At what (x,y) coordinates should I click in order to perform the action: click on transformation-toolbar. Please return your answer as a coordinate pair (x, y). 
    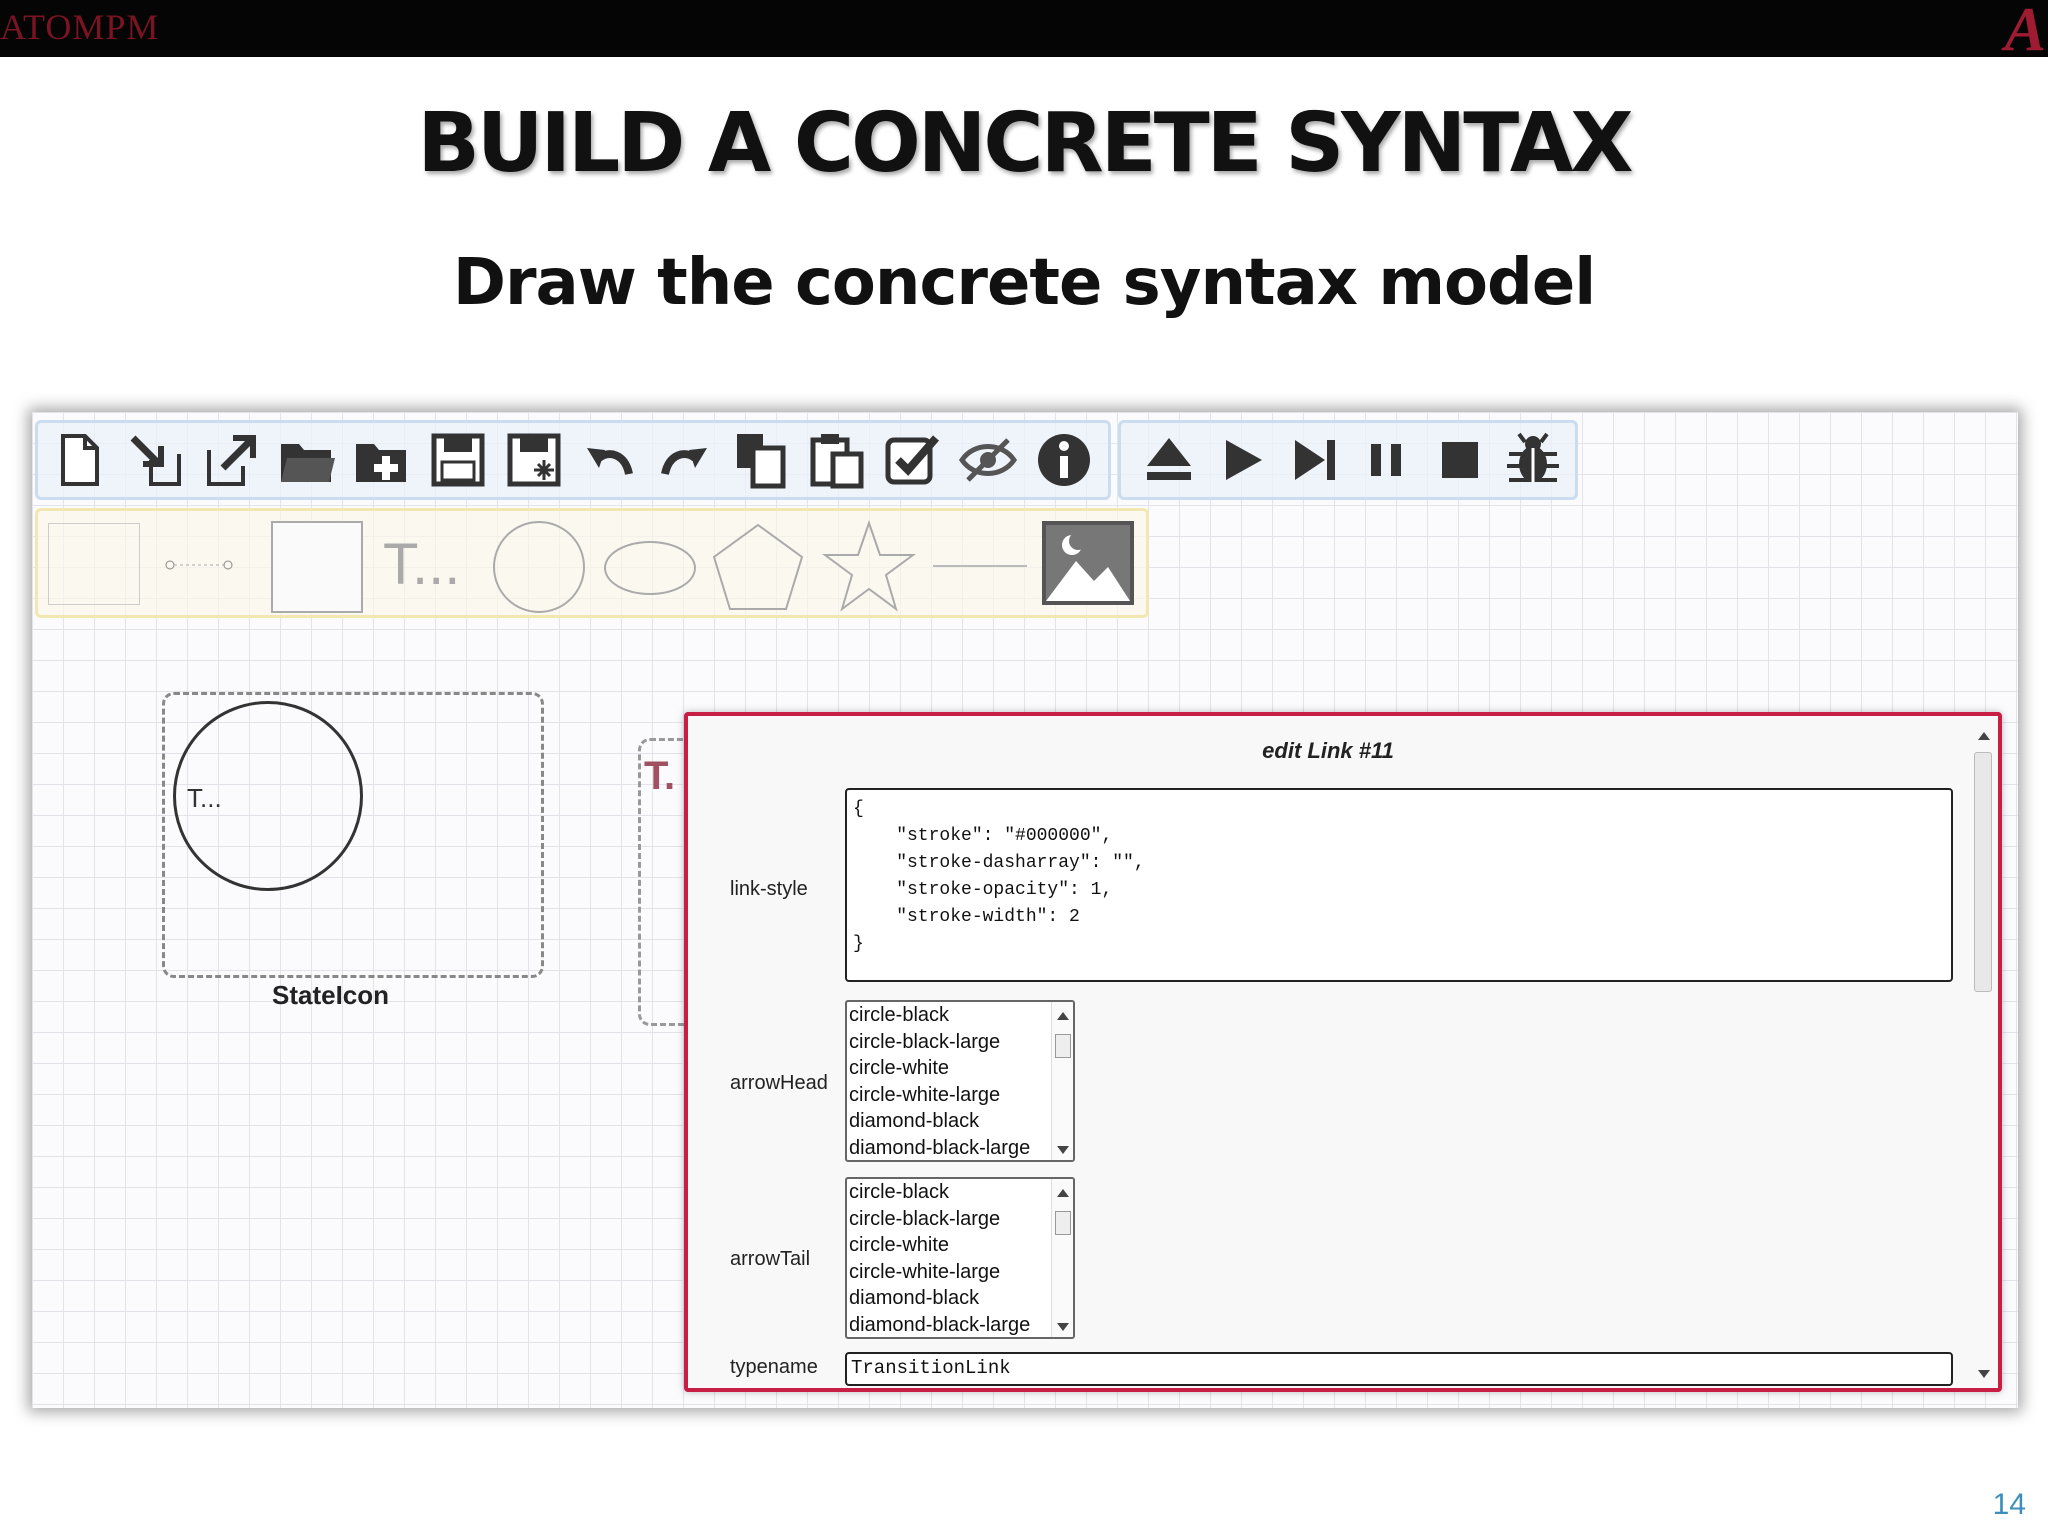
    Looking at the image, I should click on (1348, 460).